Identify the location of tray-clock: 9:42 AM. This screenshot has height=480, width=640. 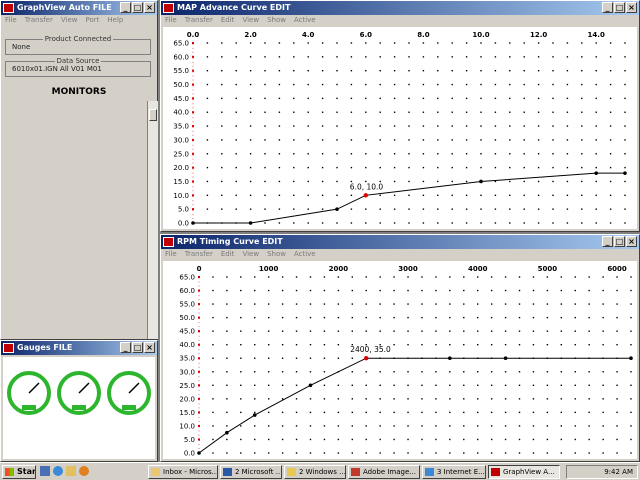
(618, 472).